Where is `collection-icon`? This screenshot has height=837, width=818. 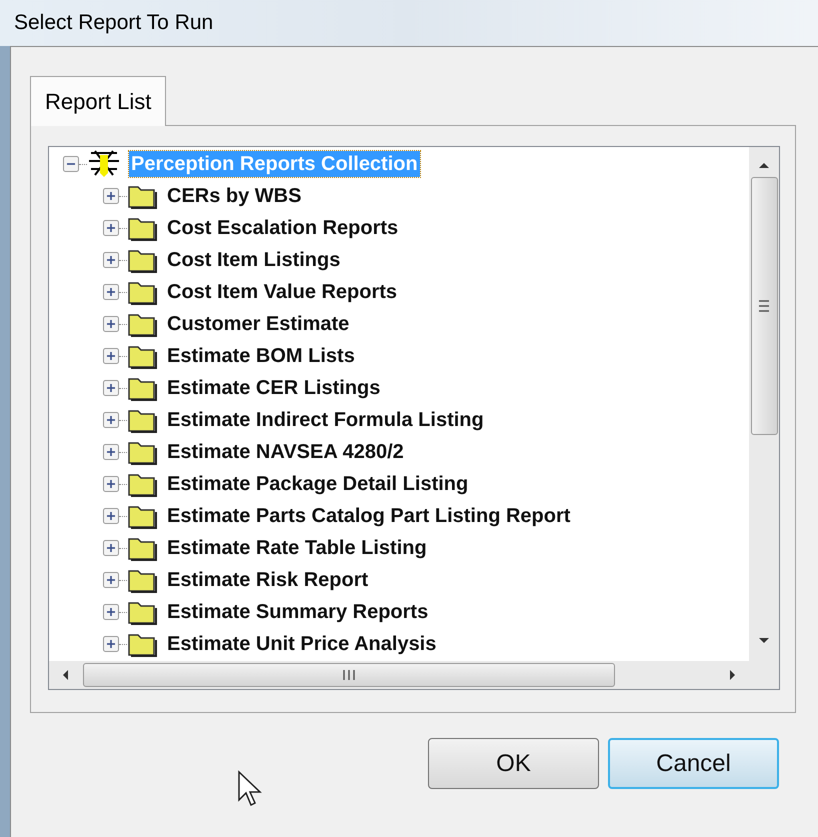
collection-icon is located at coordinates (104, 164).